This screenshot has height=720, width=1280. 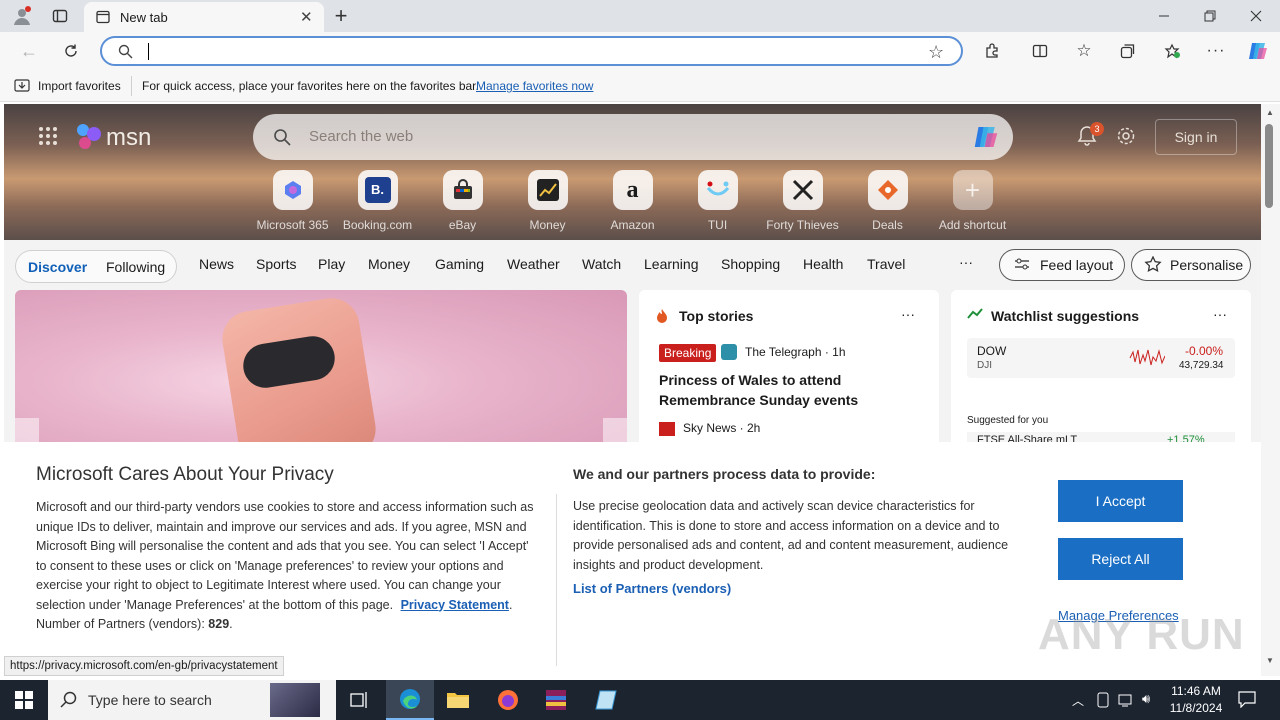 What do you see at coordinates (458, 700) in the screenshot?
I see `file-explorer-icon` at bounding box center [458, 700].